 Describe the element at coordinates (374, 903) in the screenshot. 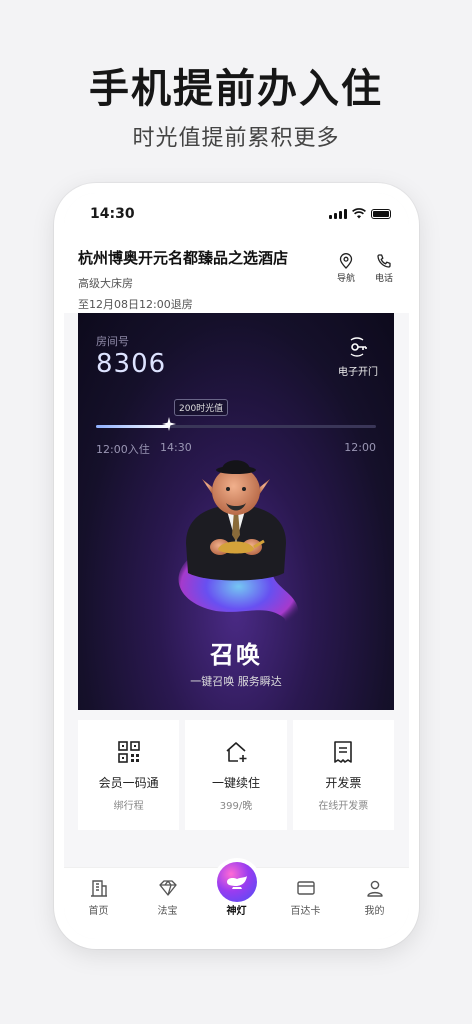

I see `tab-profile: 我的` at that location.